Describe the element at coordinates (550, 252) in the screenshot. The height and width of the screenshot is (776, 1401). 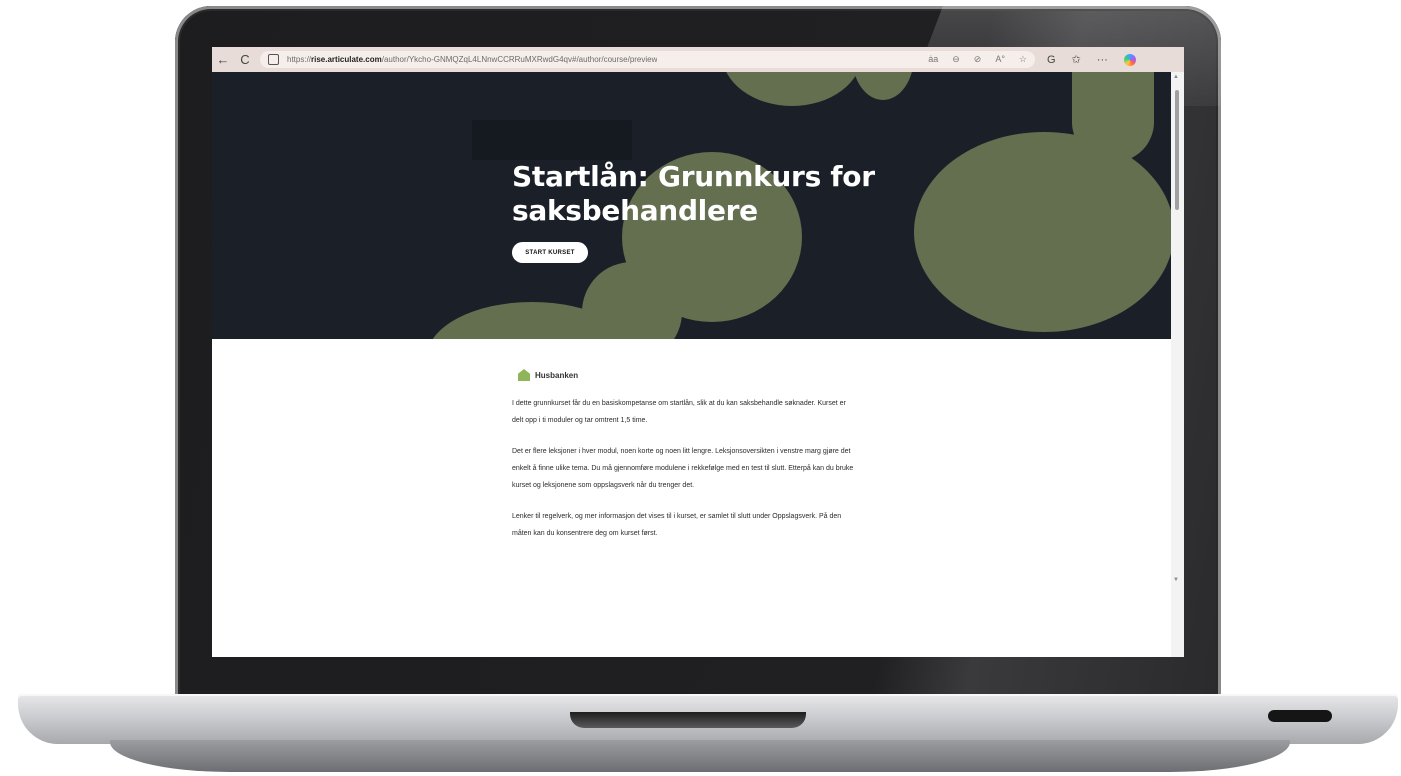
I see `start-course-button: START KURSET` at that location.